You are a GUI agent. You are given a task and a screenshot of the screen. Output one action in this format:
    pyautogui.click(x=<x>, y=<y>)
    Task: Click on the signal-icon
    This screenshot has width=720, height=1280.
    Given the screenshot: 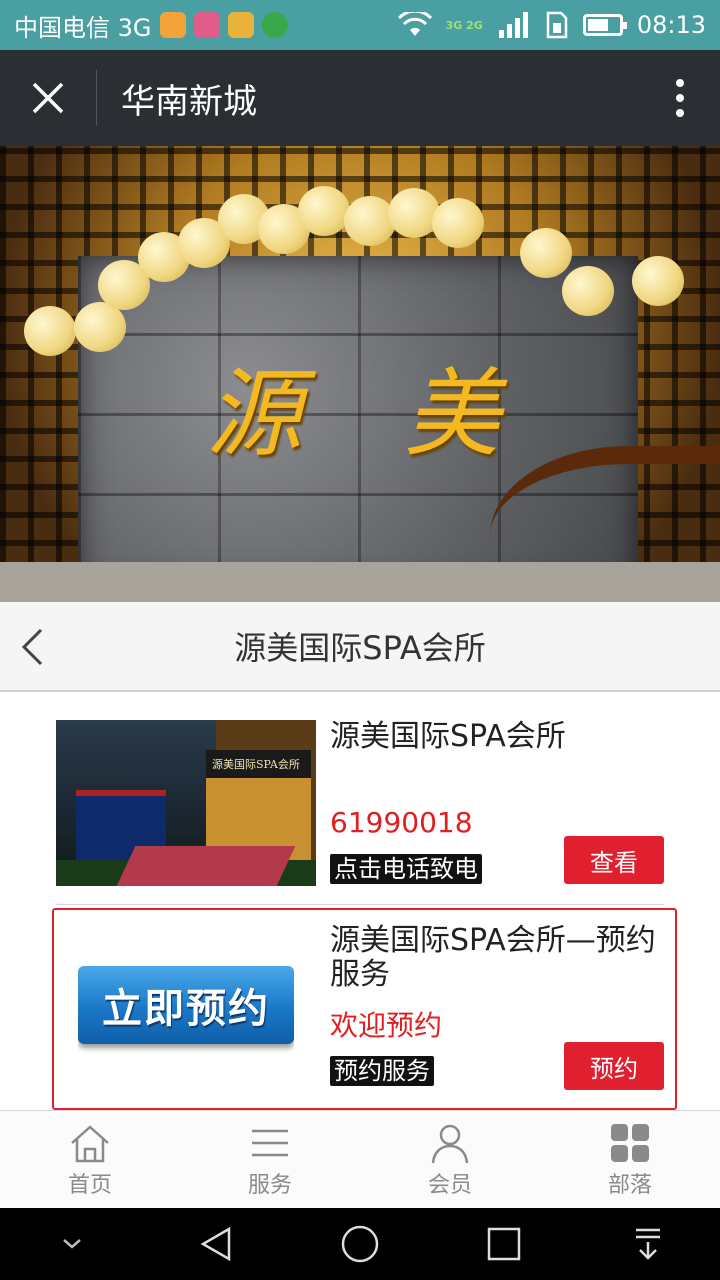 What is the action you would take?
    pyautogui.click(x=513, y=25)
    